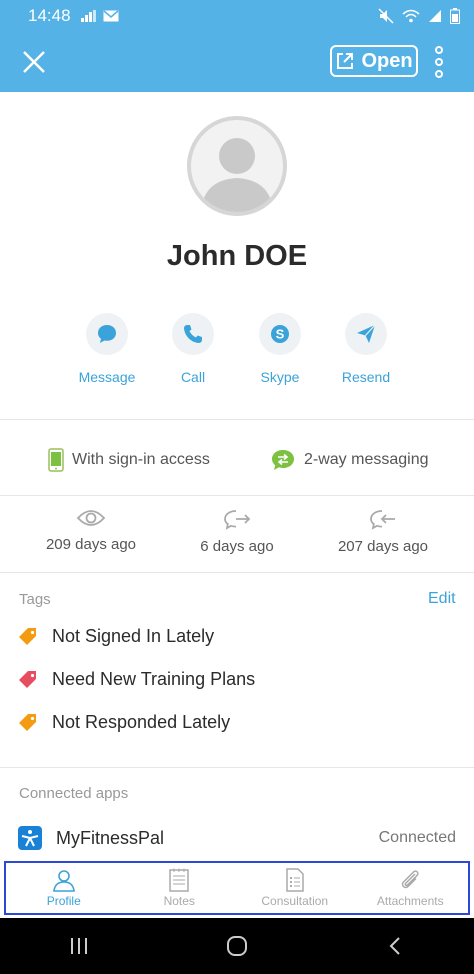 This screenshot has height=974, width=474. I want to click on more-options-button, so click(439, 62).